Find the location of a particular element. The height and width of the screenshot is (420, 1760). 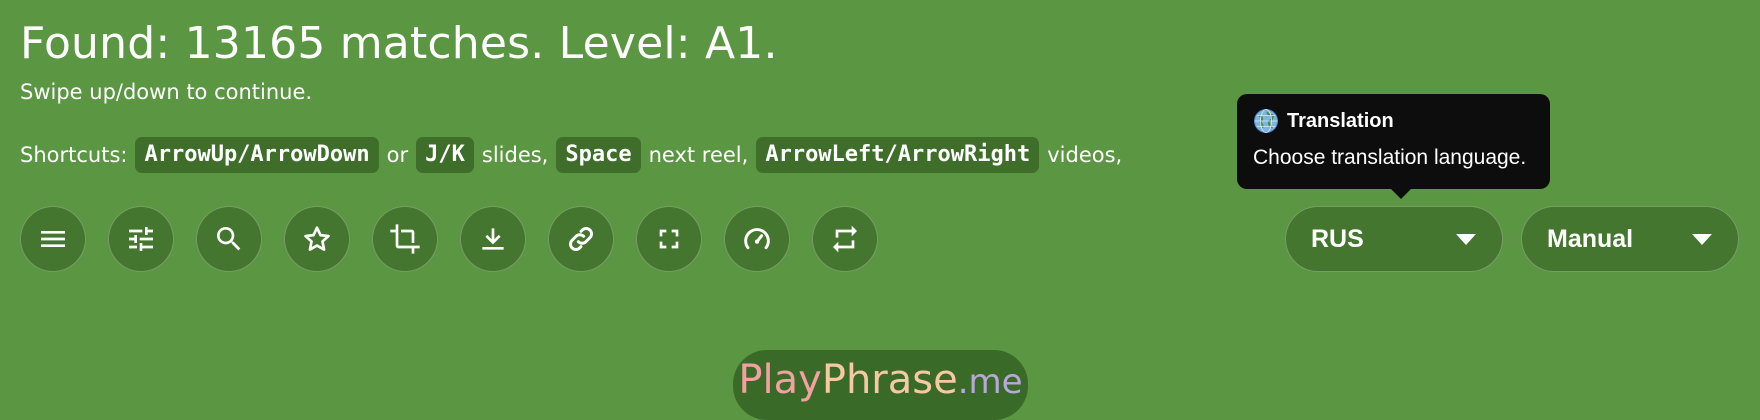

toolbar is located at coordinates (460, 239).